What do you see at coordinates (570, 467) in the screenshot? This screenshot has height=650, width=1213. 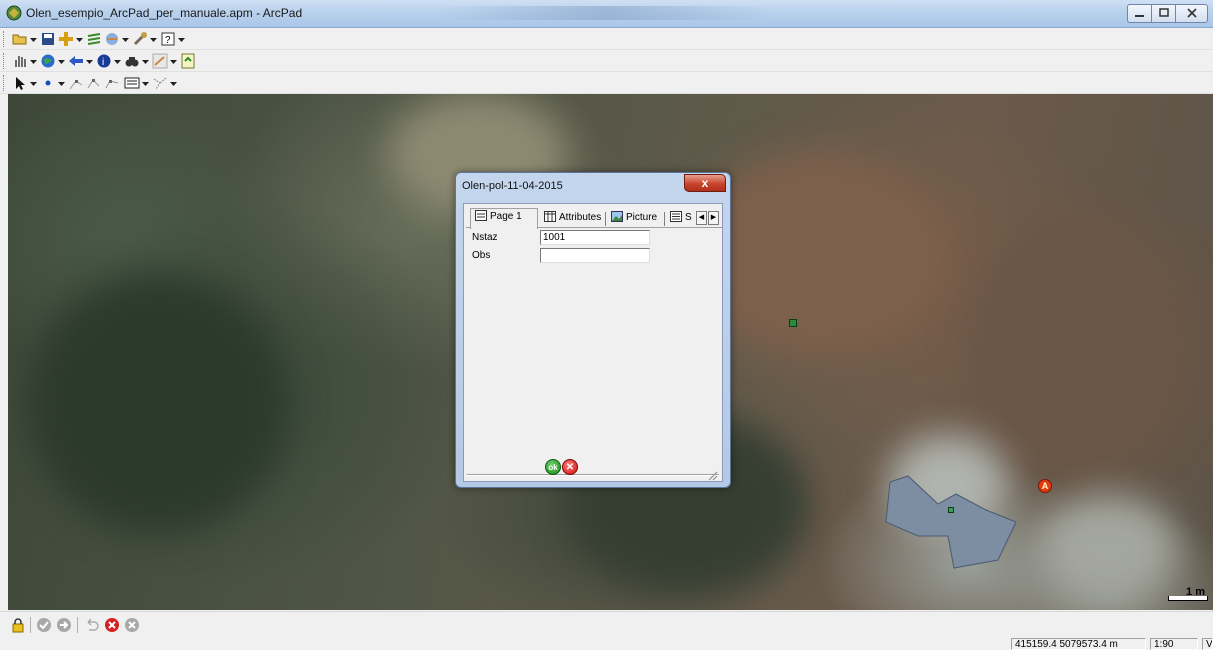 I see `cancel-button: ✕` at bounding box center [570, 467].